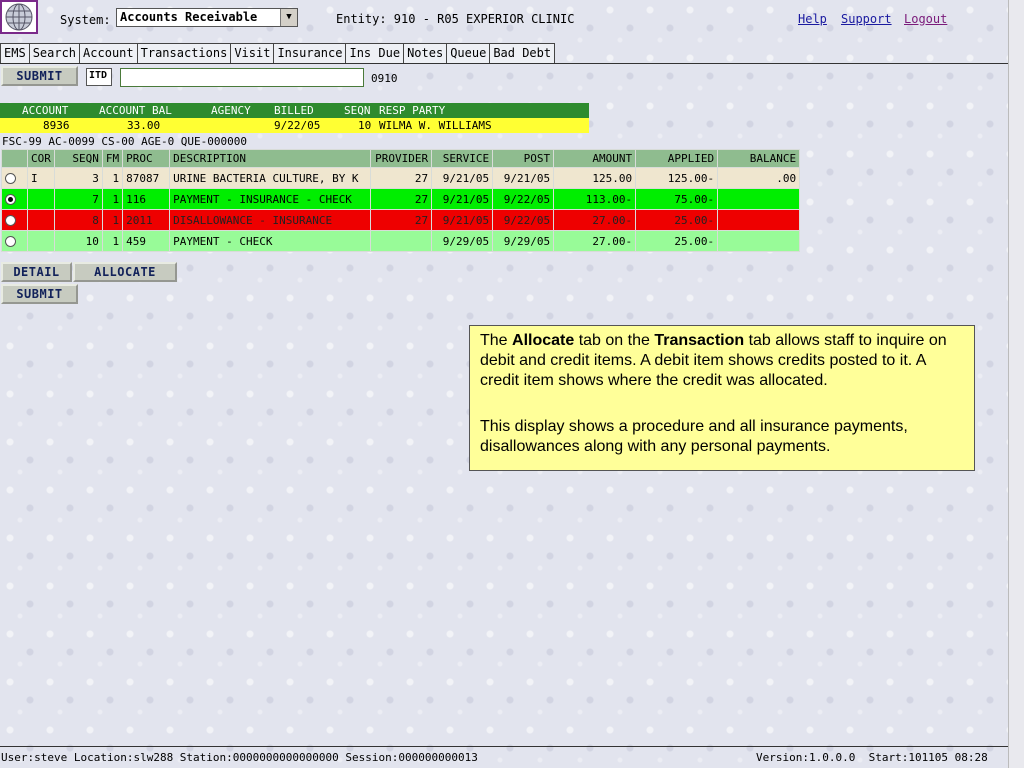  What do you see at coordinates (270, 178) in the screenshot?
I see `cell-description: URINE BACTERIA CULTURE, BY K` at bounding box center [270, 178].